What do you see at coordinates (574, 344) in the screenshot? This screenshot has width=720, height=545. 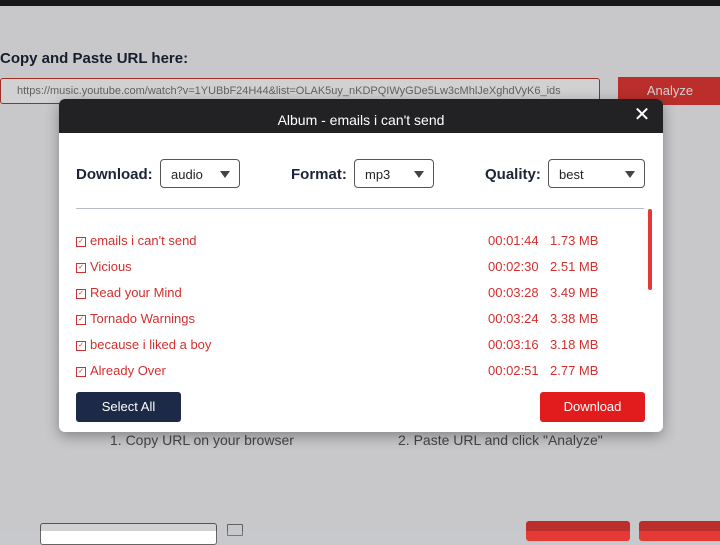 I see `track-size: 3.18 MB` at bounding box center [574, 344].